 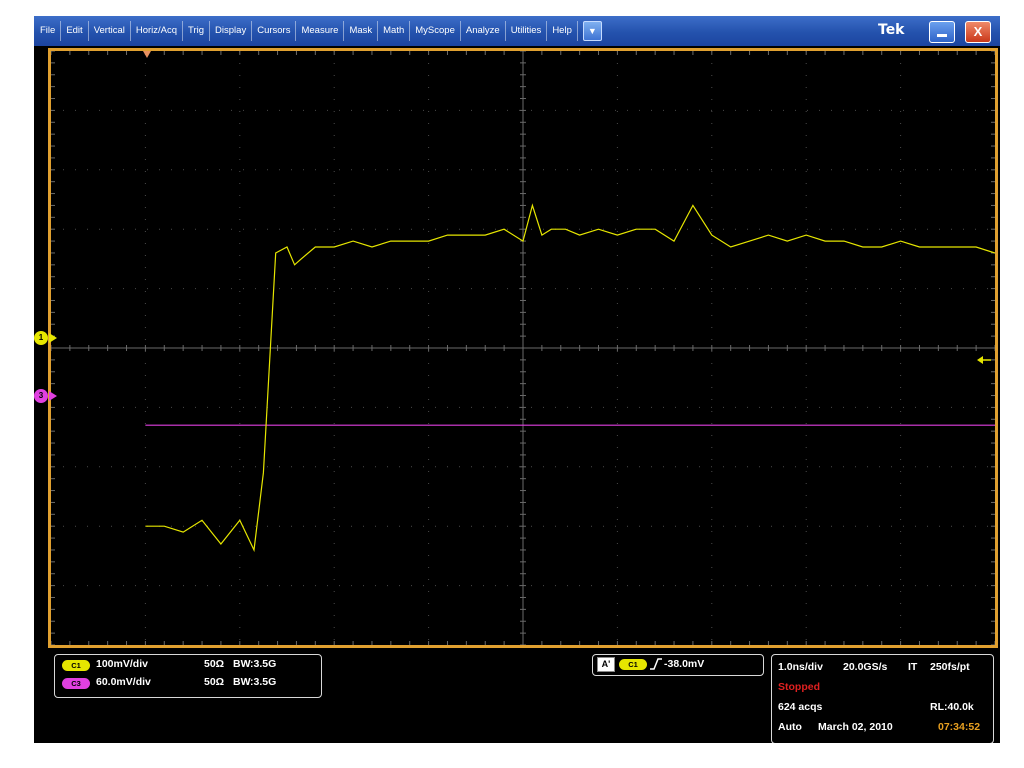 What do you see at coordinates (53, 396) in the screenshot?
I see `channel-3-marker-arrow-icon` at bounding box center [53, 396].